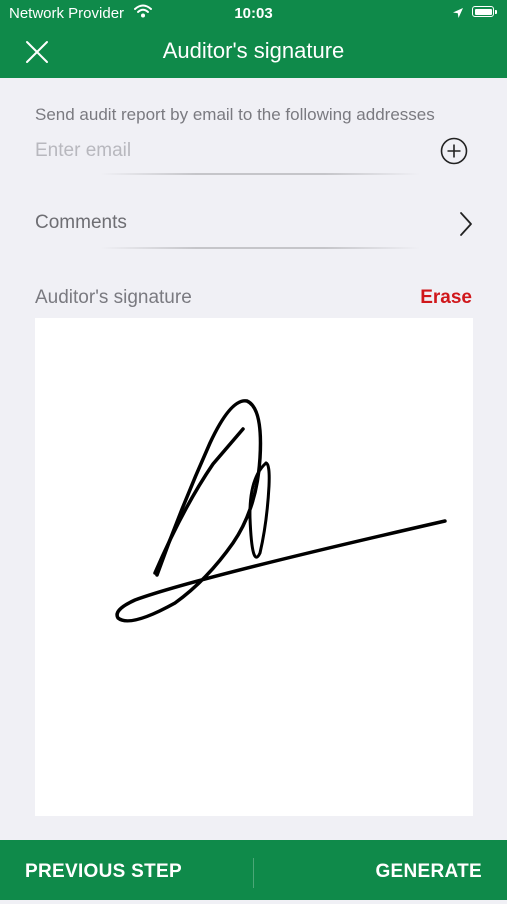 The width and height of the screenshot is (507, 904). What do you see at coordinates (103, 870) in the screenshot?
I see `previous-step-button: PREVIOUS STEP` at bounding box center [103, 870].